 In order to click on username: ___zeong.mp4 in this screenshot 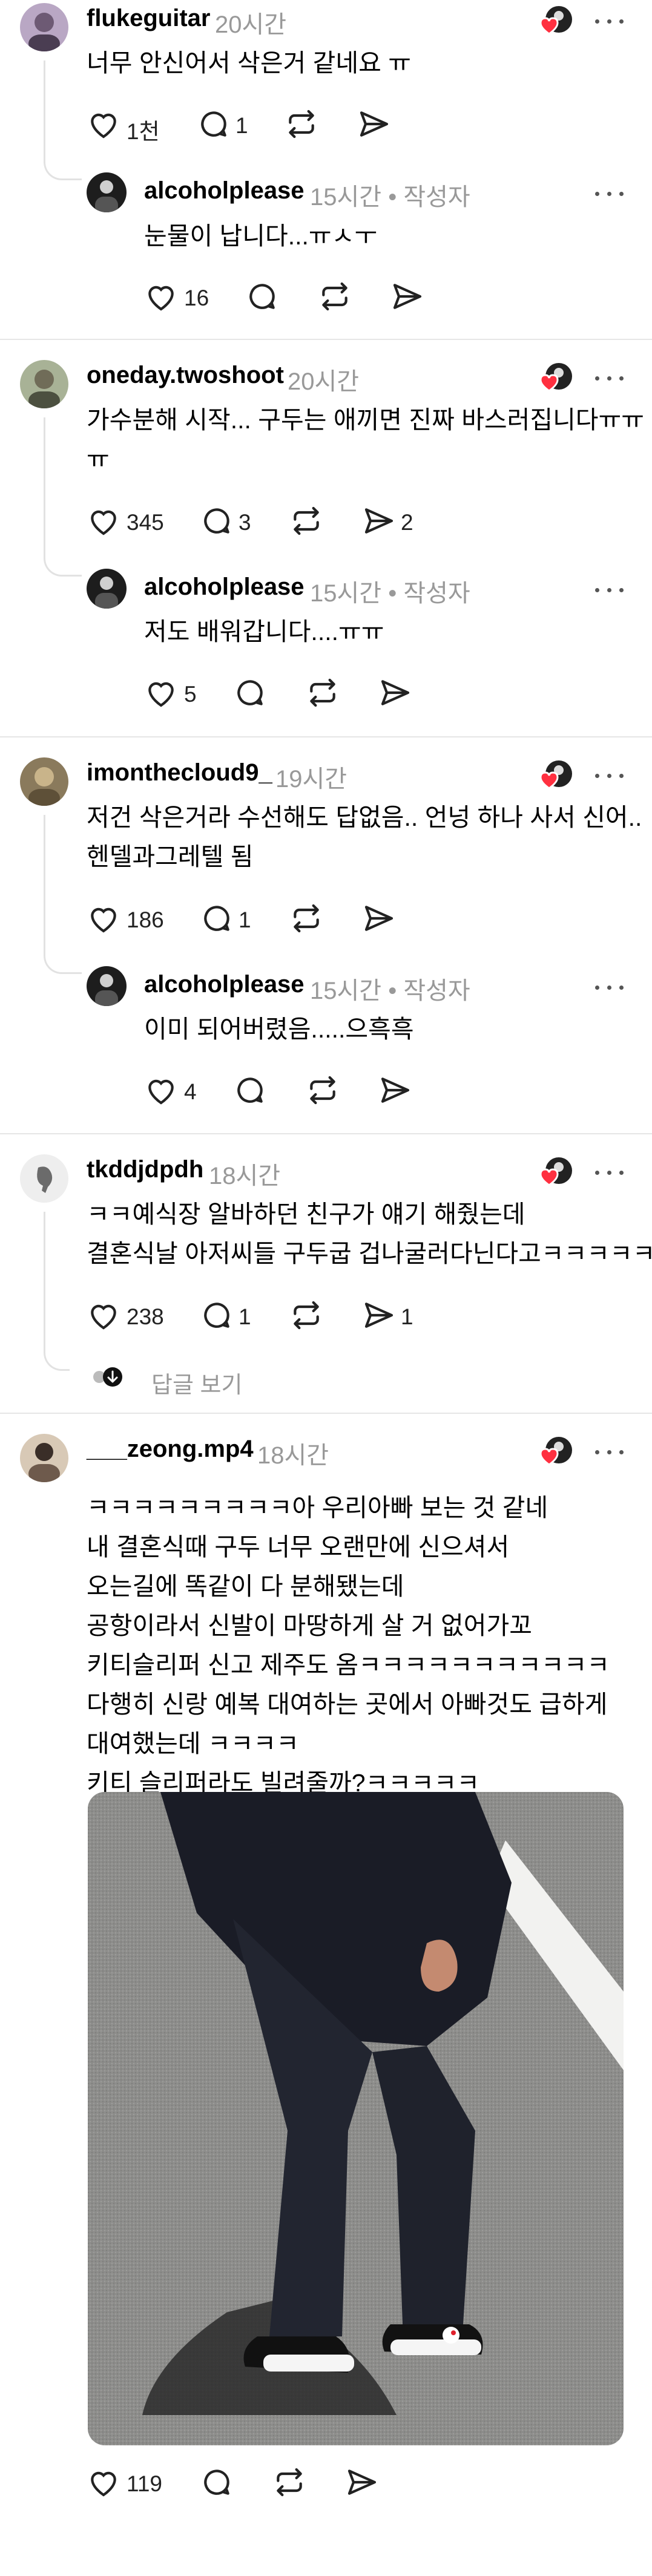, I will do `click(170, 1449)`.